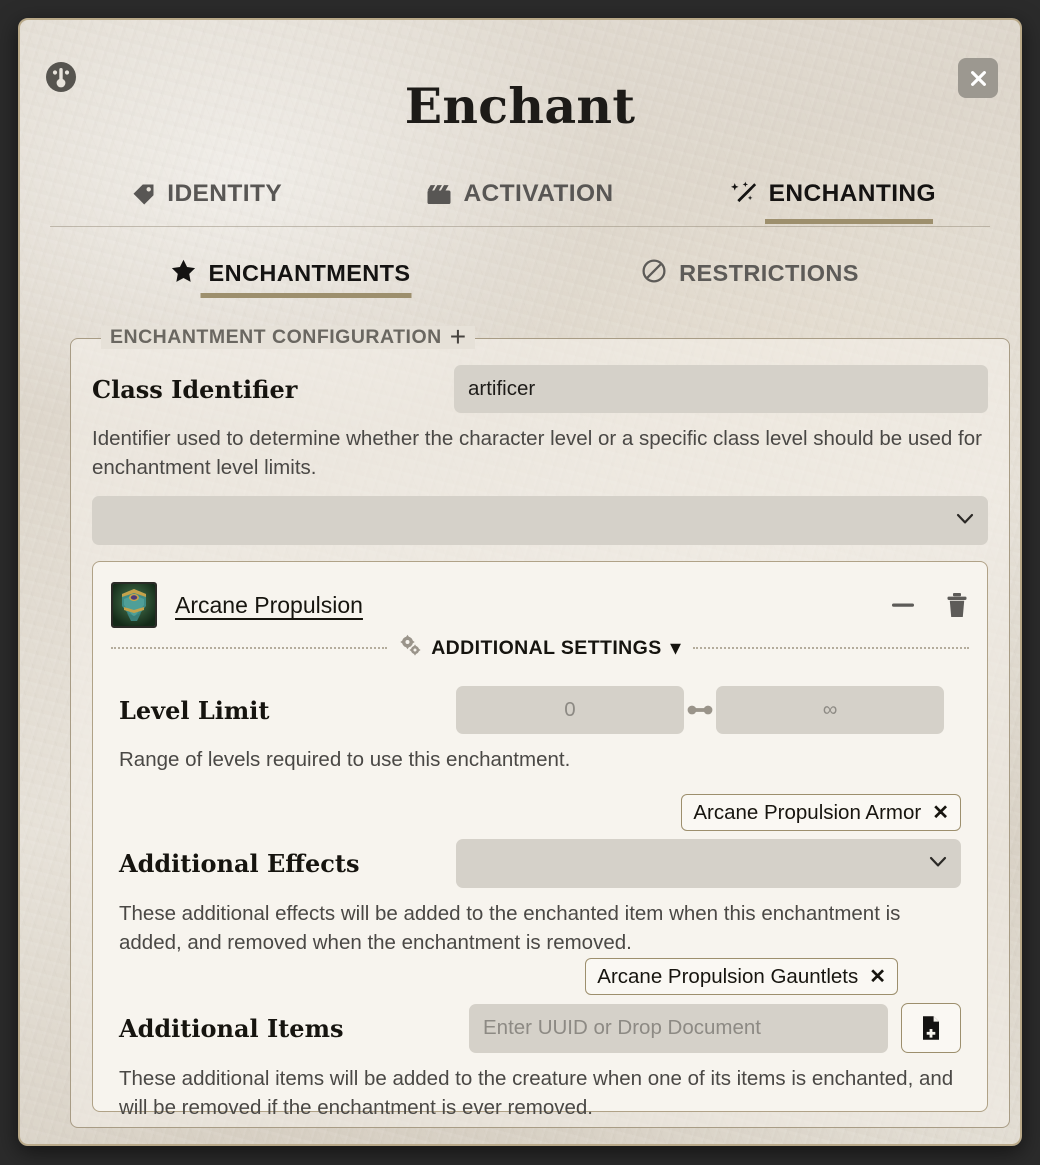 This screenshot has width=1040, height=1165. I want to click on caret-down-icon: ▾, so click(675, 648).